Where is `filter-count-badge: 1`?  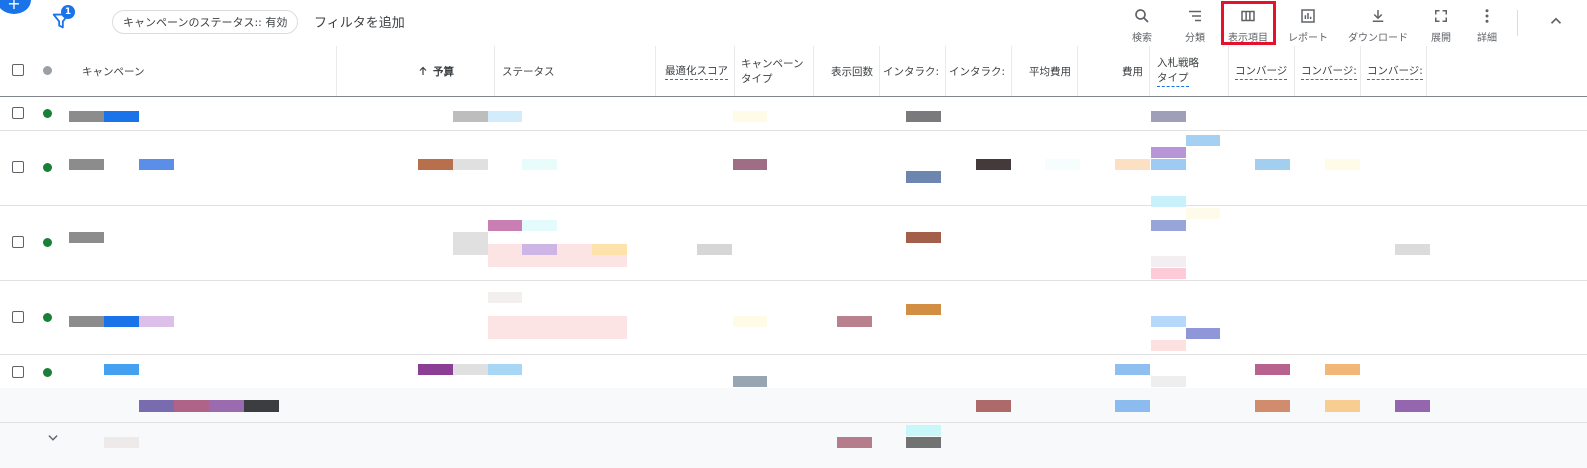 filter-count-badge: 1 is located at coordinates (68, 12).